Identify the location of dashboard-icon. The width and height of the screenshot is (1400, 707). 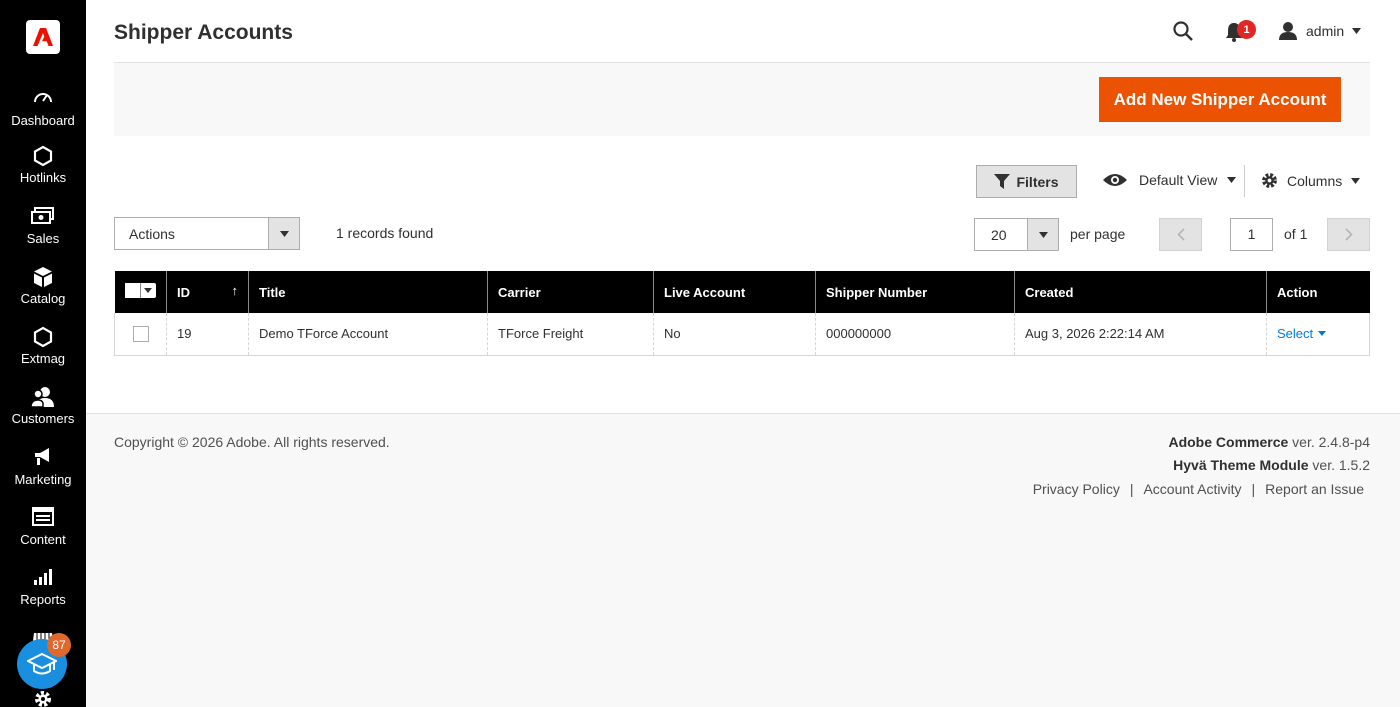
(43, 99).